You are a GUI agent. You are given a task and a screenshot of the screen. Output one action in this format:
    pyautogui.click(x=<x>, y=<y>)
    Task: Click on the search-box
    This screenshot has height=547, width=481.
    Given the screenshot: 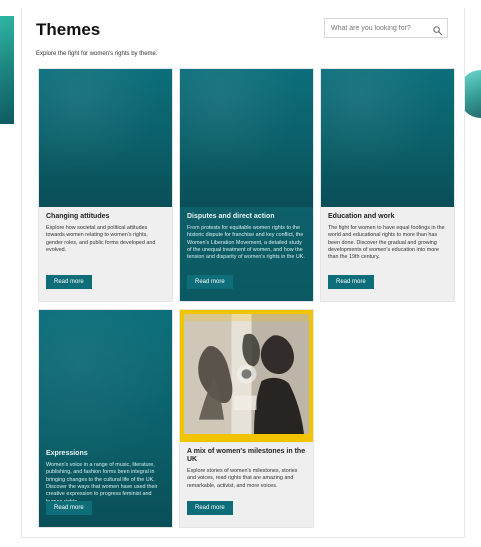 What is the action you would take?
    pyautogui.click(x=386, y=28)
    